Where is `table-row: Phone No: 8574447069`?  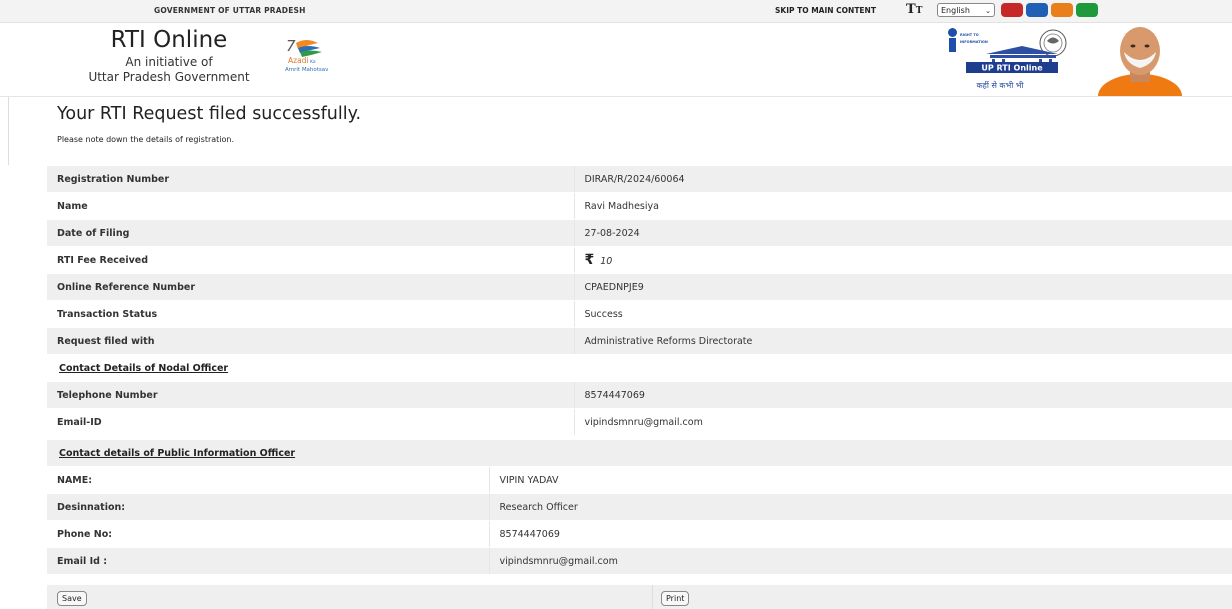 table-row: Phone No: 8574447069 is located at coordinates (639, 534).